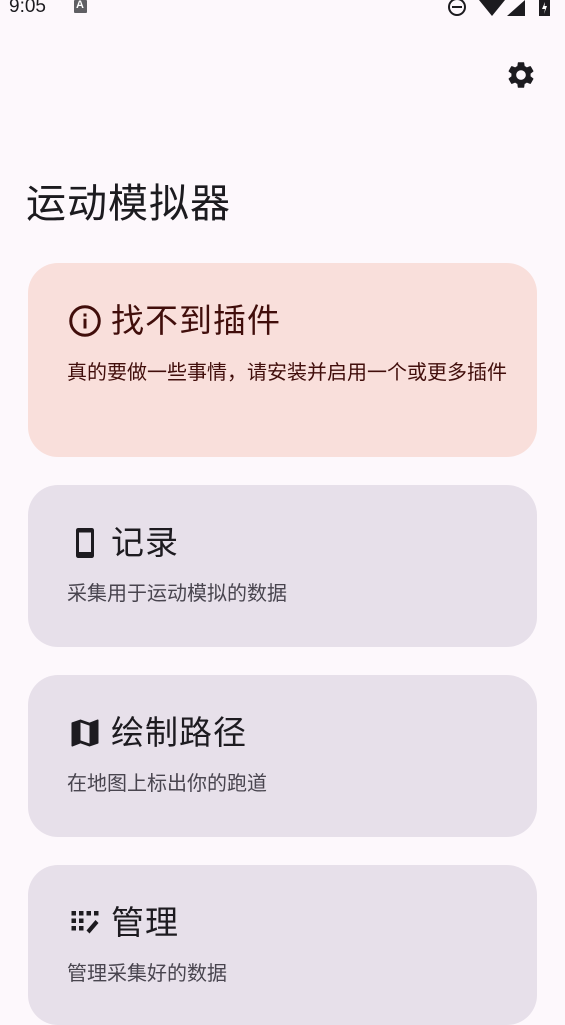 Image resolution: width=565 pixels, height=1025 pixels. What do you see at coordinates (282, 945) in the screenshot?
I see `manage-card: 管理 管理采集好的数据` at bounding box center [282, 945].